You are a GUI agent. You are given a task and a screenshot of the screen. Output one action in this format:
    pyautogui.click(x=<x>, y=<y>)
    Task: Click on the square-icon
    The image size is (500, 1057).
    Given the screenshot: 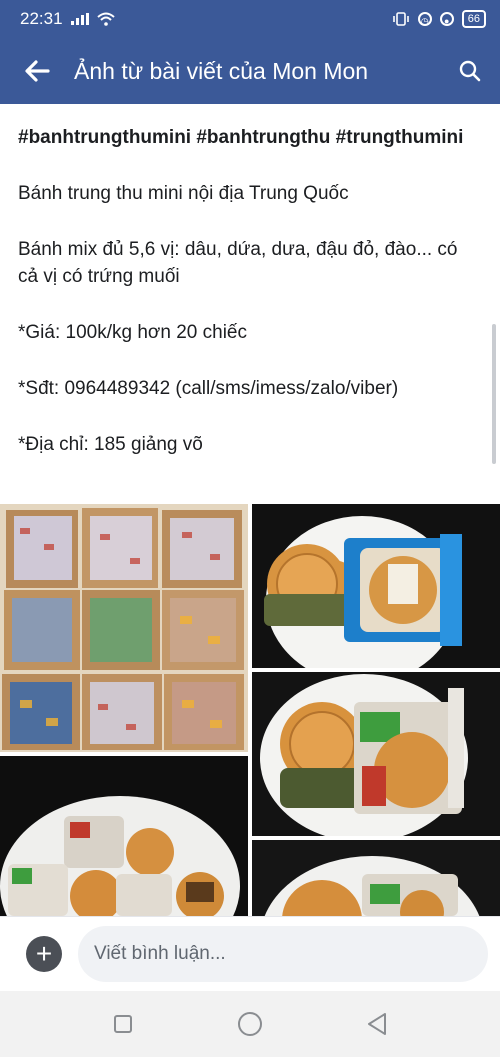 What is the action you would take?
    pyautogui.click(x=123, y=1024)
    